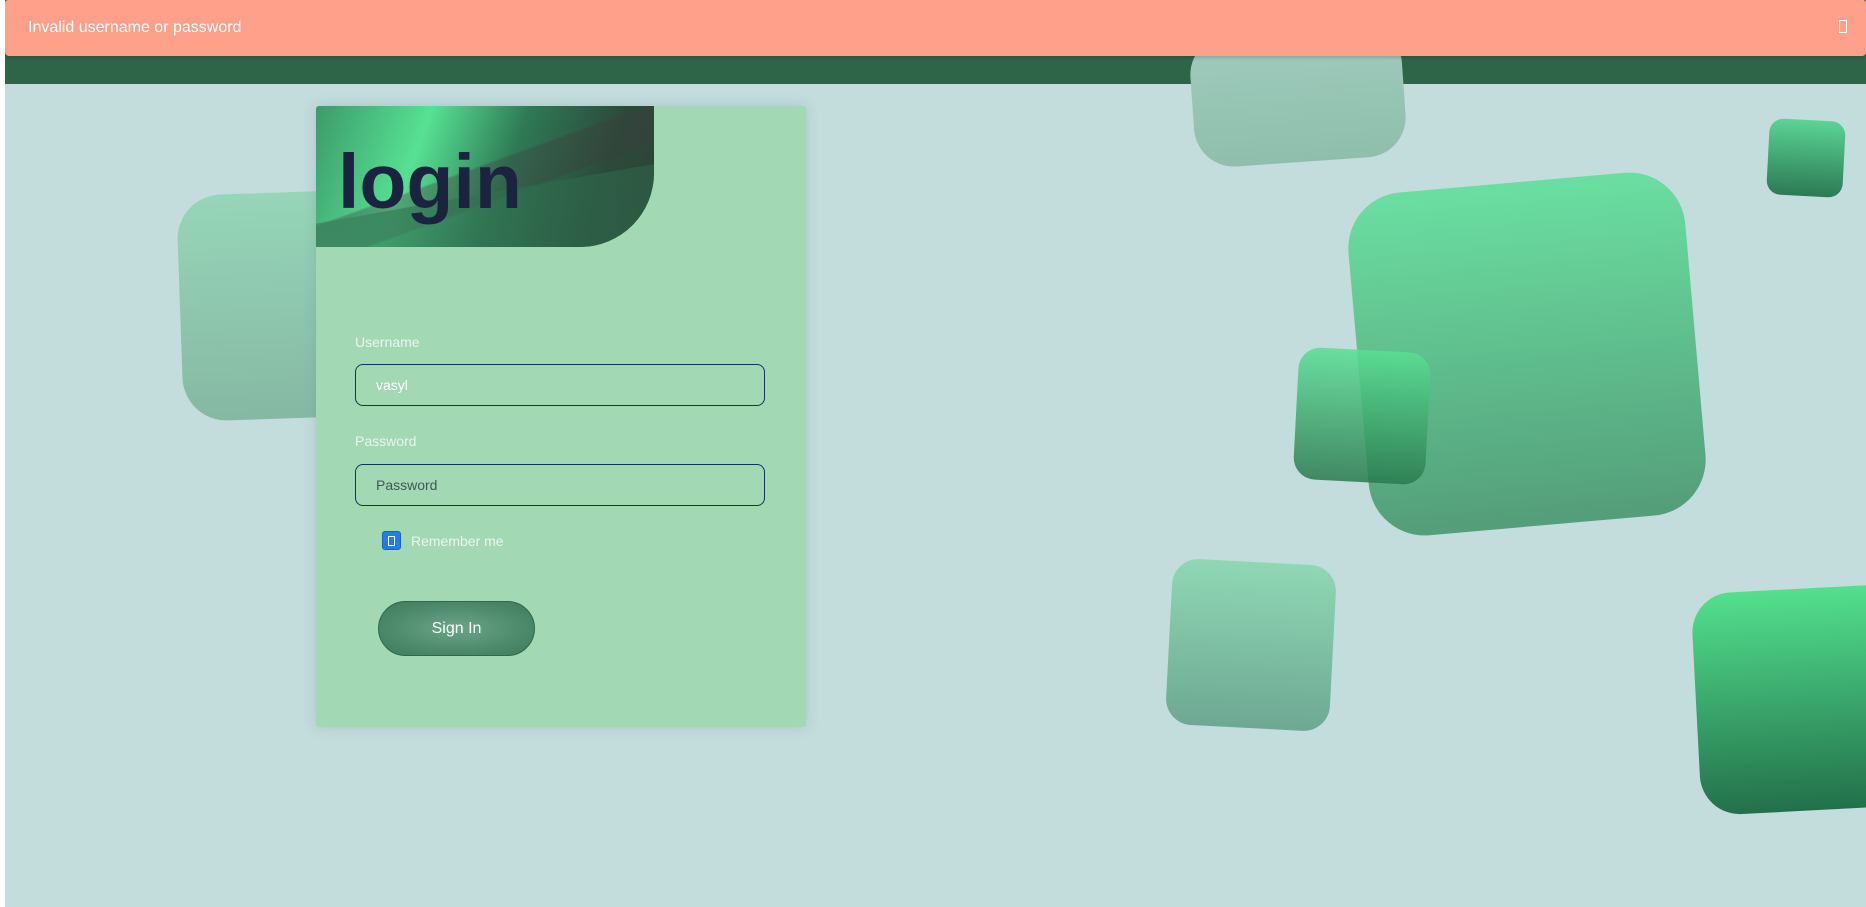  Describe the element at coordinates (457, 540) in the screenshot. I see `remember-me-label: Remember me` at that location.